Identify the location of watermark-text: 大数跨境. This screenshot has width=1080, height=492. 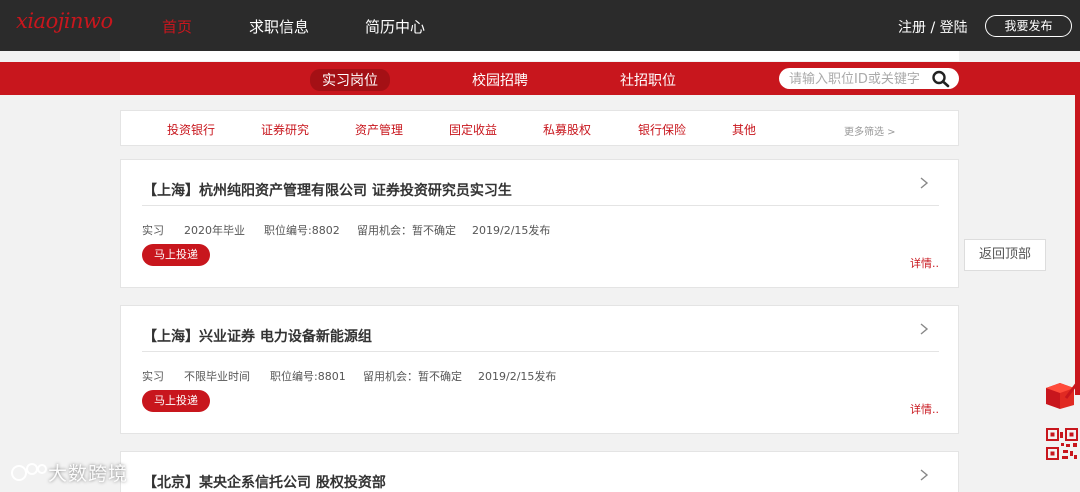
(88, 474).